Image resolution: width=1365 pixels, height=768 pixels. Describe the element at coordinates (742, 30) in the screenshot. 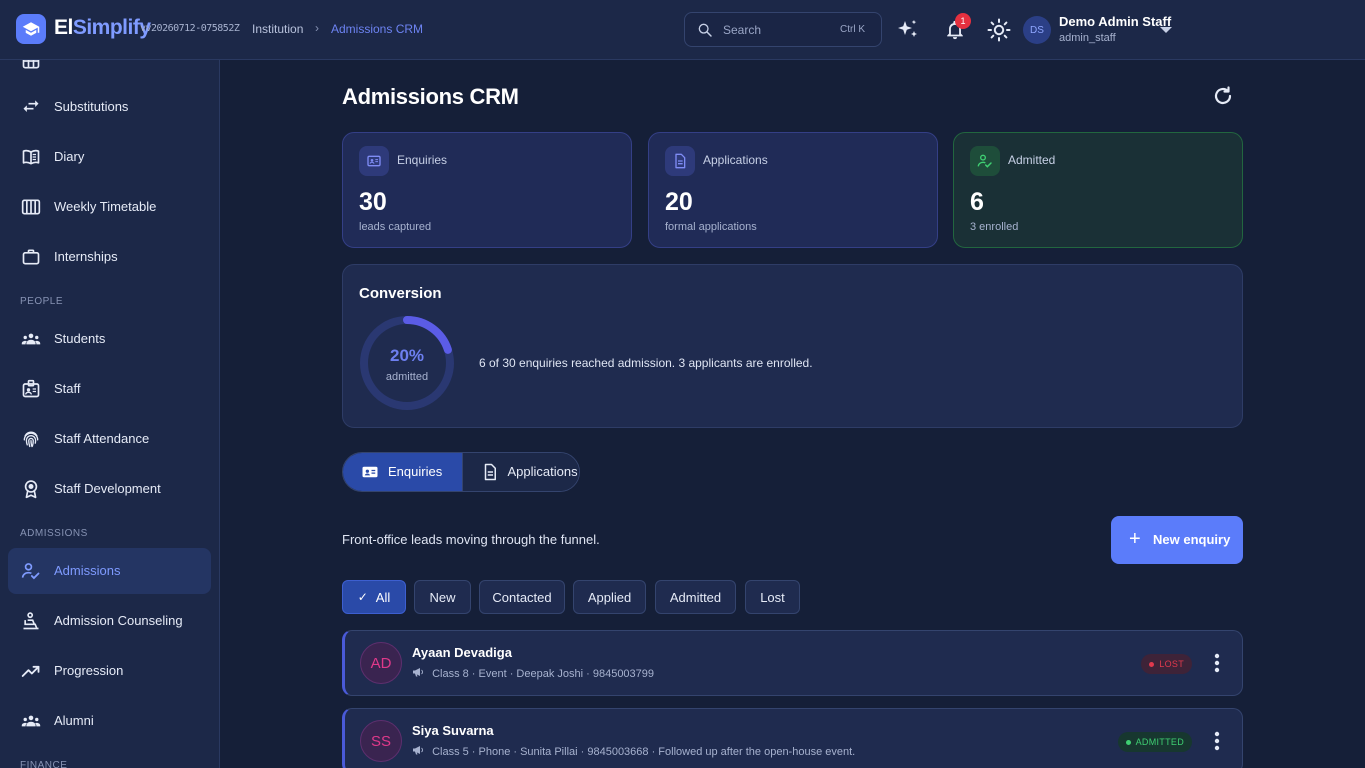

I see `search-placeholder: Search` at that location.